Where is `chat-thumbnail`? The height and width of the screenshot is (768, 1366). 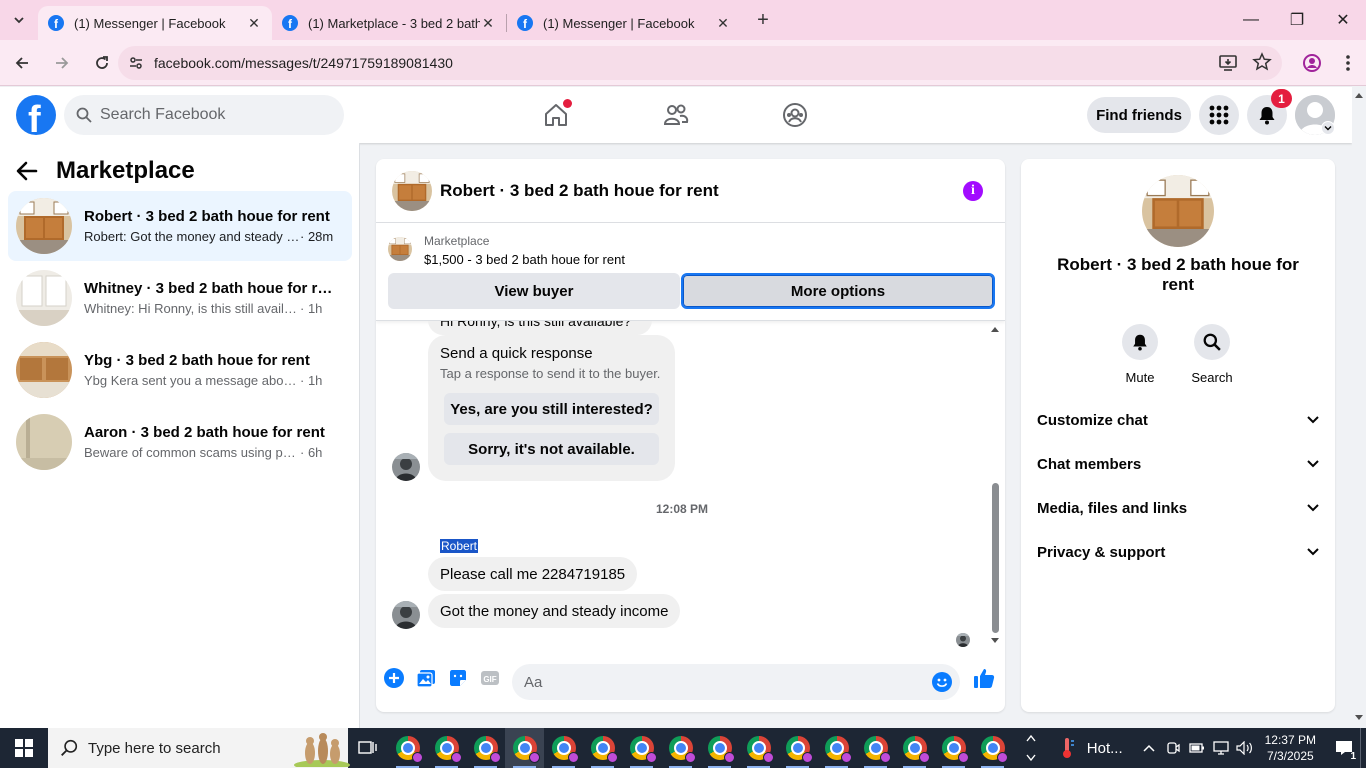
chat-thumbnail is located at coordinates (412, 191).